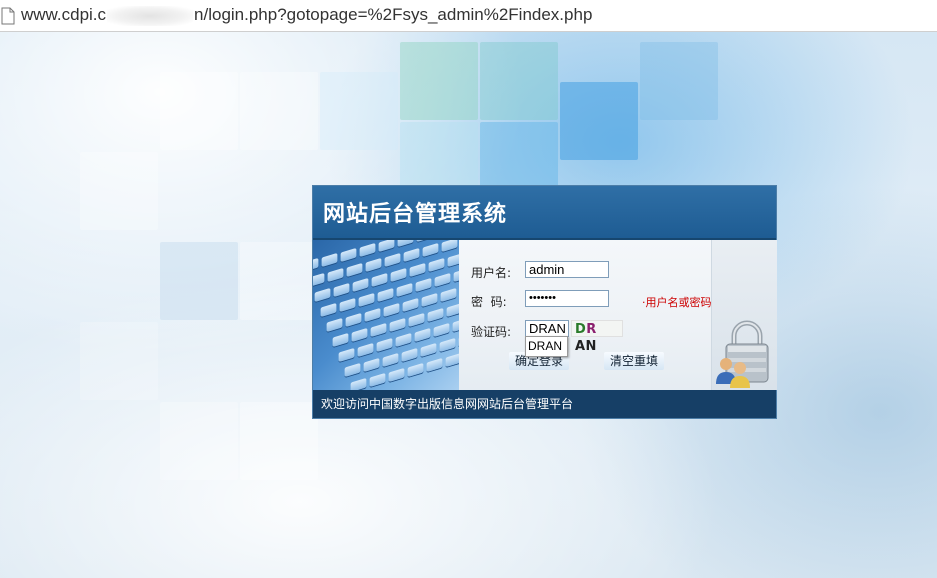 This screenshot has height=578, width=937. What do you see at coordinates (491, 273) in the screenshot?
I see `username-label: 用户名:` at bounding box center [491, 273].